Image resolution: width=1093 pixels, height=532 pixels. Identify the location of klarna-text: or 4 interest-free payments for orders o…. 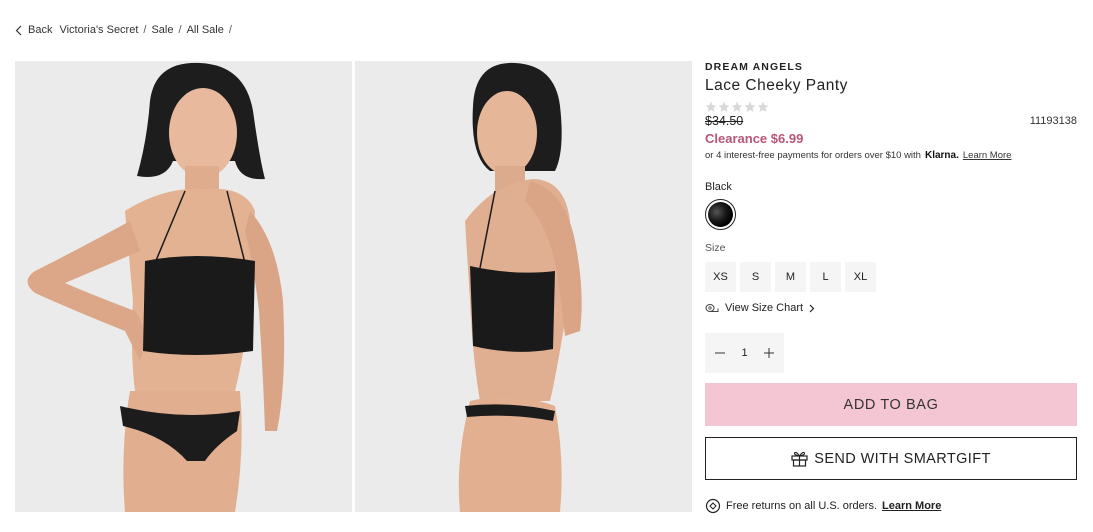
(813, 155).